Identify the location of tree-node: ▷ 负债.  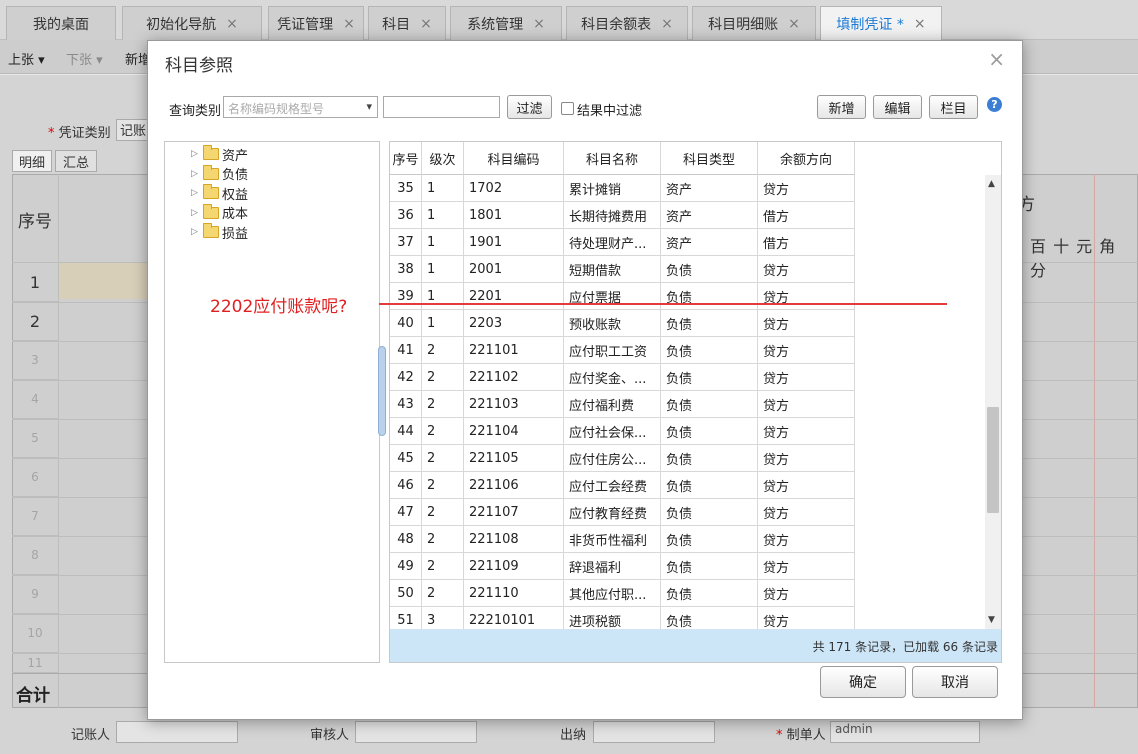
(219, 173).